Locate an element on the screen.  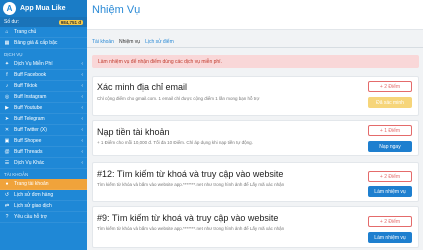
verified-button: Đã xác minh is located at coordinates (390, 102).